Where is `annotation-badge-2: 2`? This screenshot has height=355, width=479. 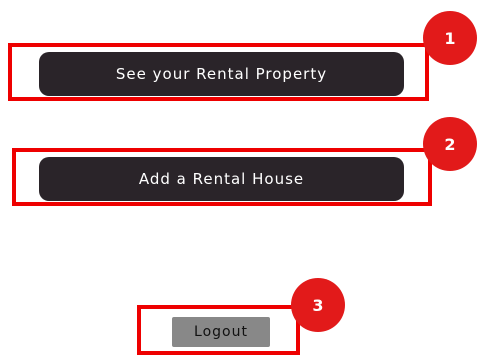
annotation-badge-2: 2 is located at coordinates (450, 144).